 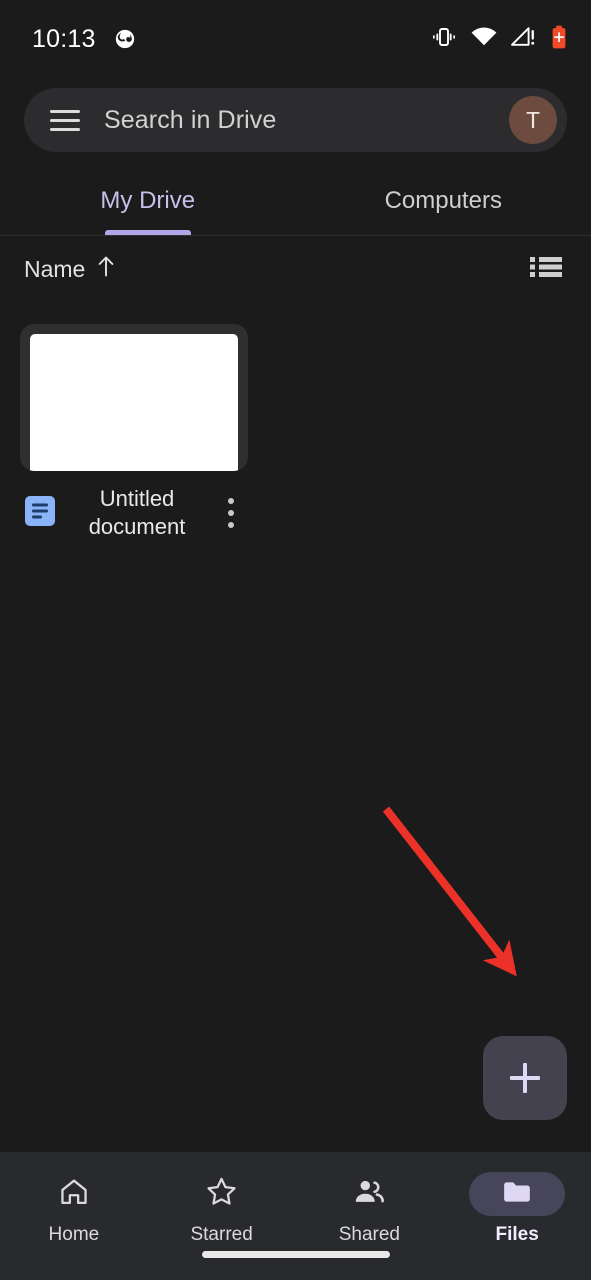 What do you see at coordinates (295, 1254) in the screenshot?
I see `gesture-navigation-bar` at bounding box center [295, 1254].